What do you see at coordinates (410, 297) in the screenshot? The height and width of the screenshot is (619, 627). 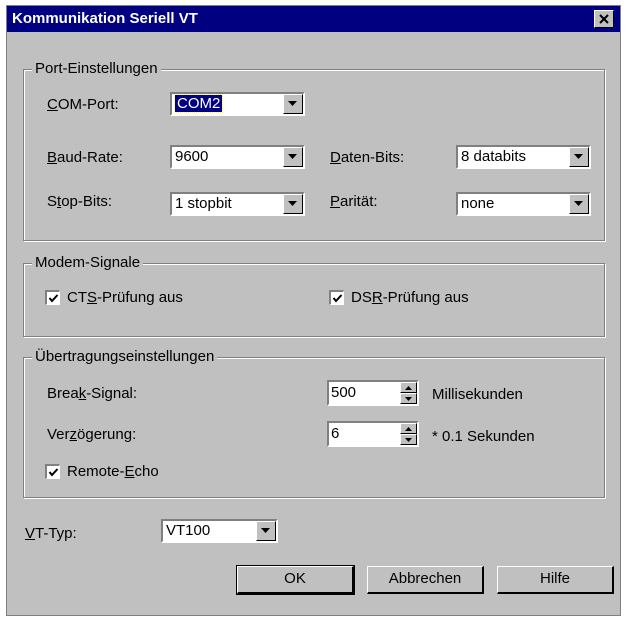 I see `dsr-label: DSR-Prüfung aus` at bounding box center [410, 297].